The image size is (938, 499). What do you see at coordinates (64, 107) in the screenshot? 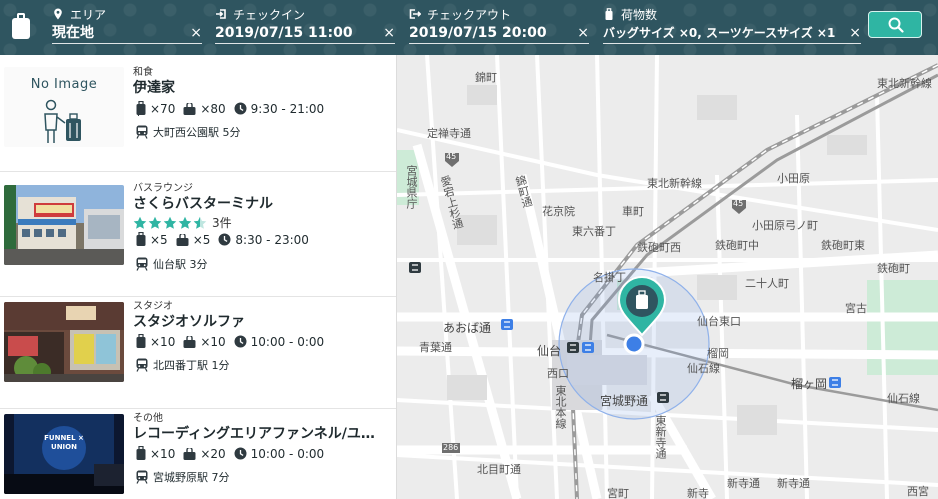
I see `no-image-placeholder: No Image` at bounding box center [64, 107].